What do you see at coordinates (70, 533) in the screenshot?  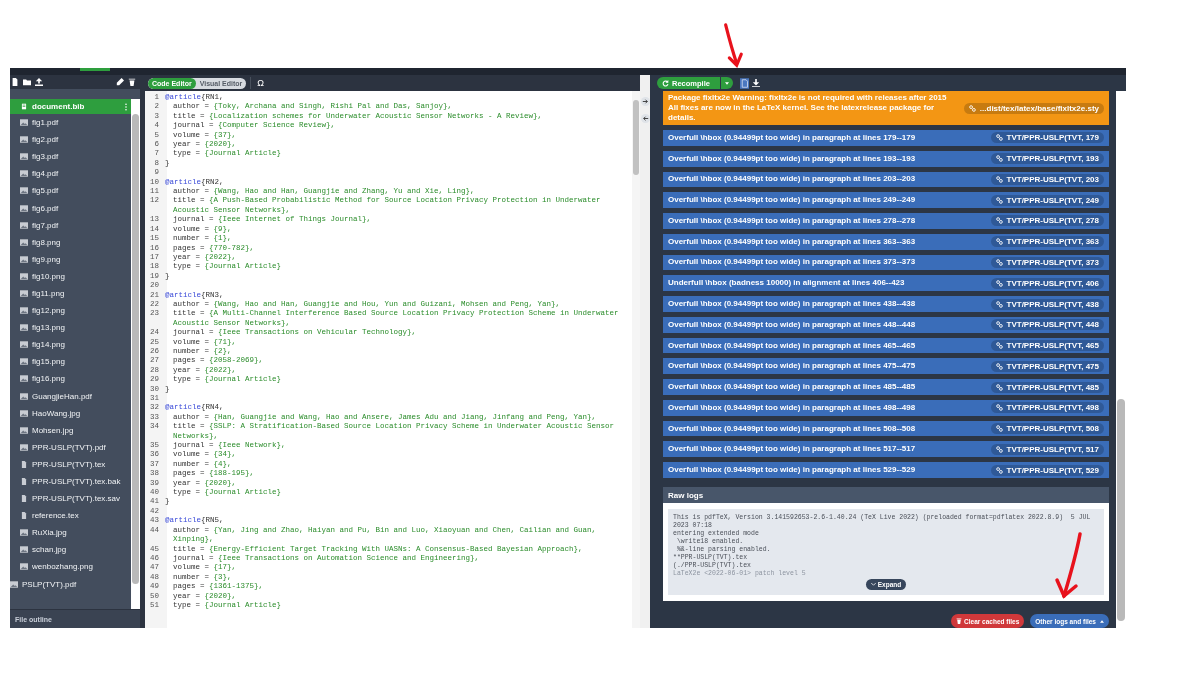 I see `file-item: RuXia.jpg` at bounding box center [70, 533].